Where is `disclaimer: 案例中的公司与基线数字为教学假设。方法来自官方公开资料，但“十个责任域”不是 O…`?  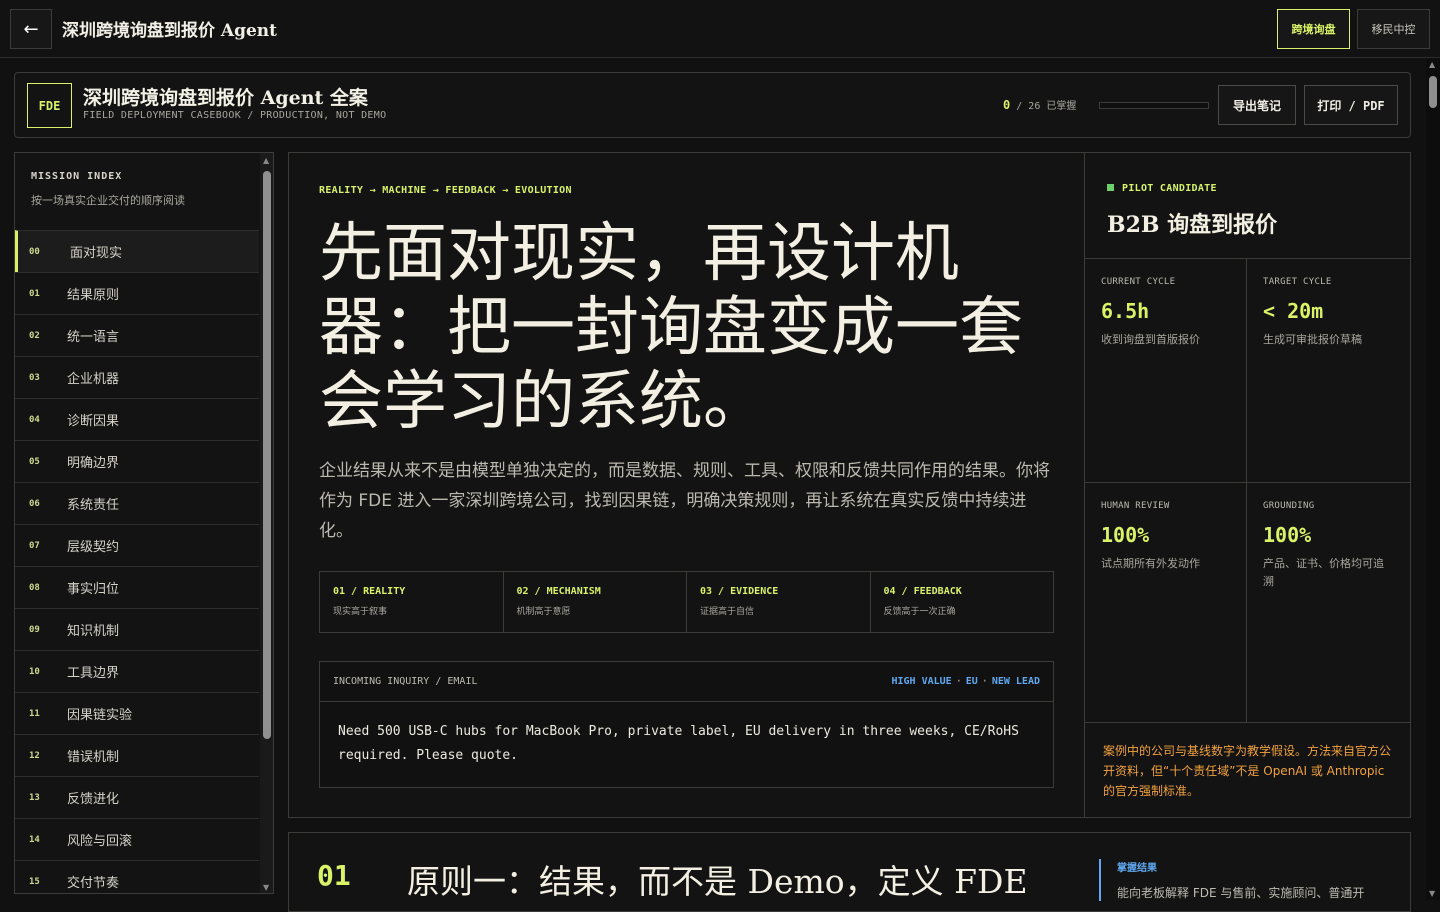
disclaimer: 案例中的公司与基线数字为教学假设。方法来自官方公开资料，但“十个责任域”不是 O… is located at coordinates (1247, 771).